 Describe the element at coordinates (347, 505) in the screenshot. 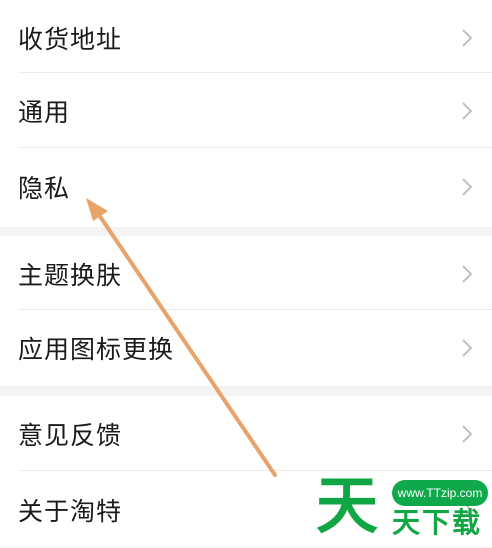

I see `watermark-big-char: 天` at that location.